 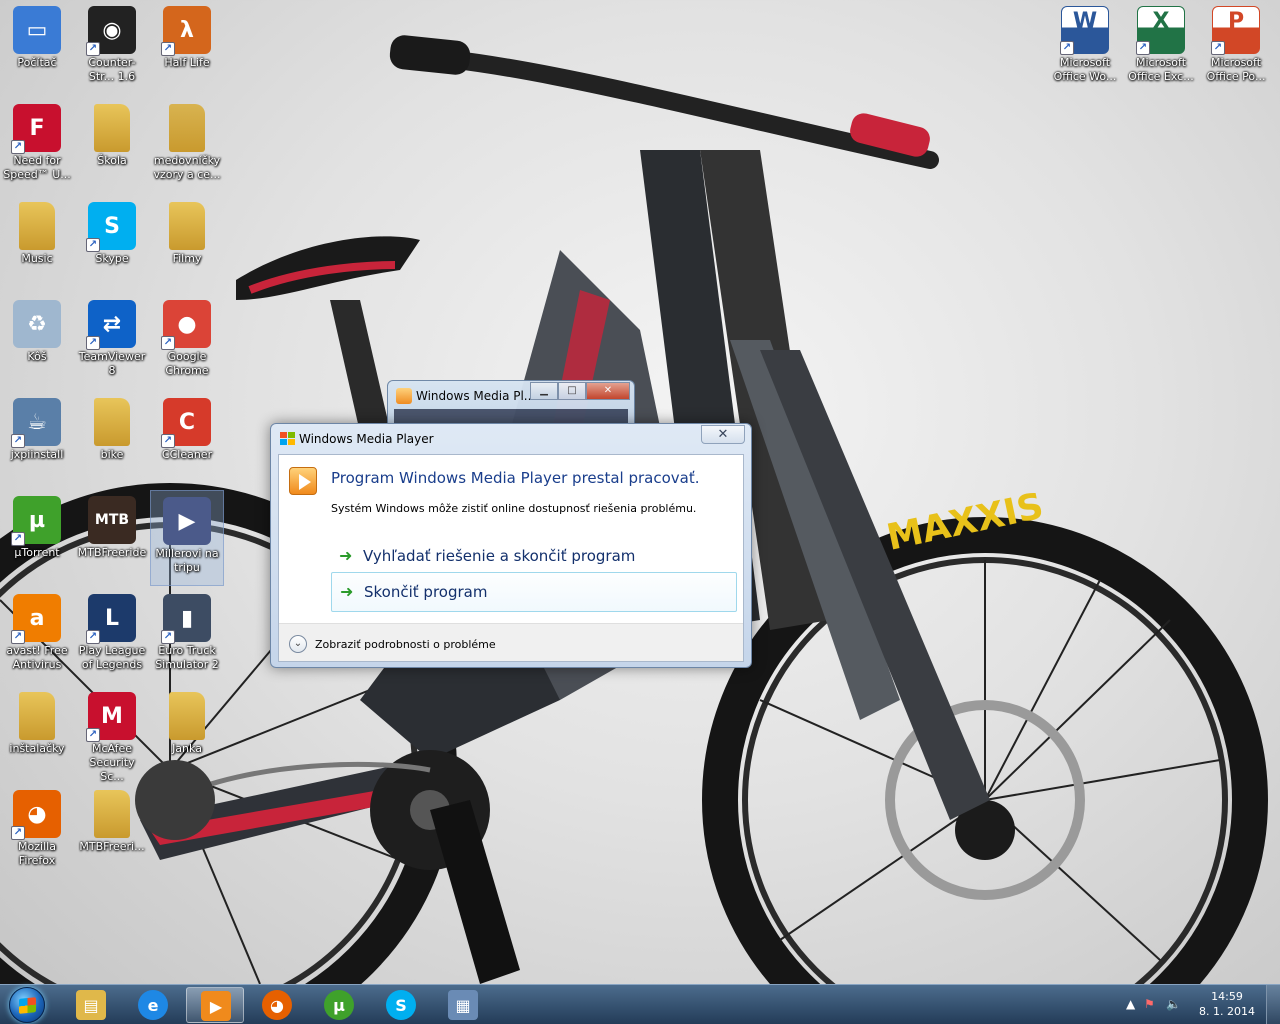 What do you see at coordinates (405, 644) in the screenshot?
I see `details-label: Zobraziť podrobnosti o probléme` at bounding box center [405, 644].